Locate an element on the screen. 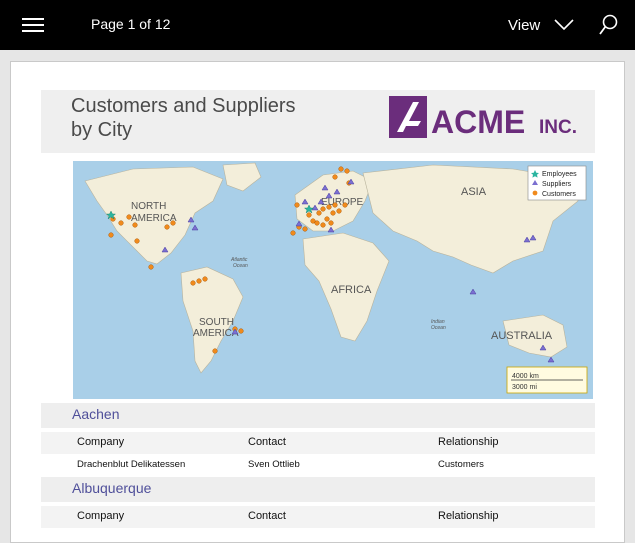 The image size is (635, 543). hamburger-menu-icon is located at coordinates (34, 25).